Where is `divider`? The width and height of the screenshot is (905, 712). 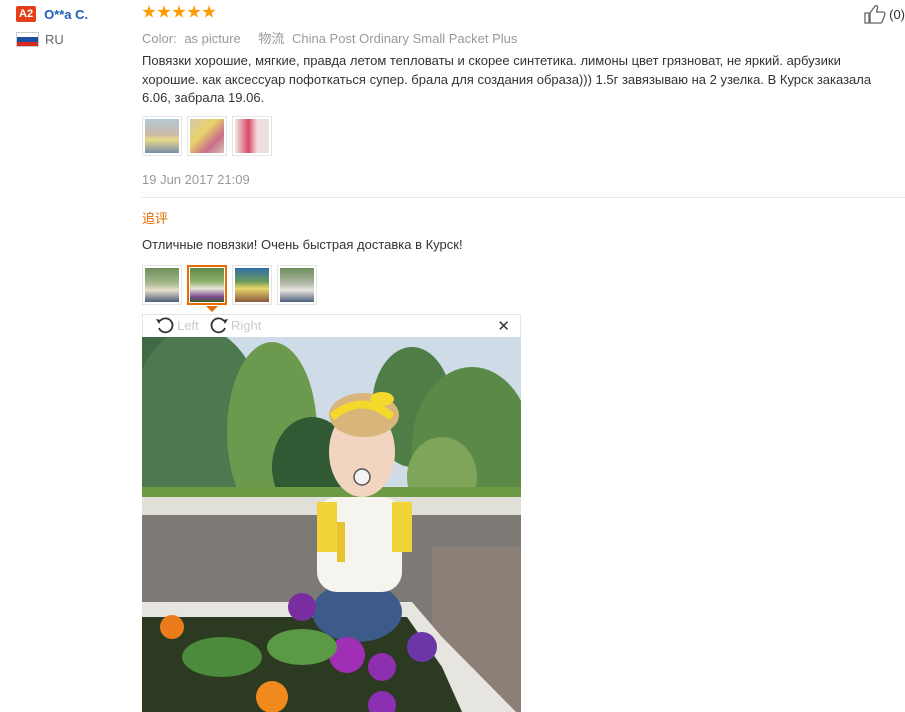 divider is located at coordinates (523, 197).